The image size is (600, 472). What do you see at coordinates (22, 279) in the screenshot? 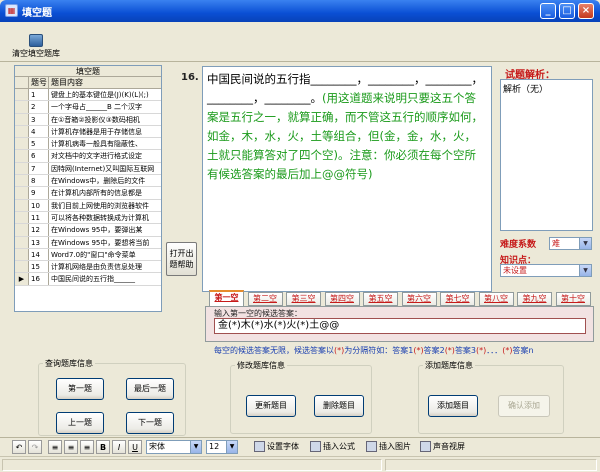
I see `row-selector: ▶` at bounding box center [22, 279].